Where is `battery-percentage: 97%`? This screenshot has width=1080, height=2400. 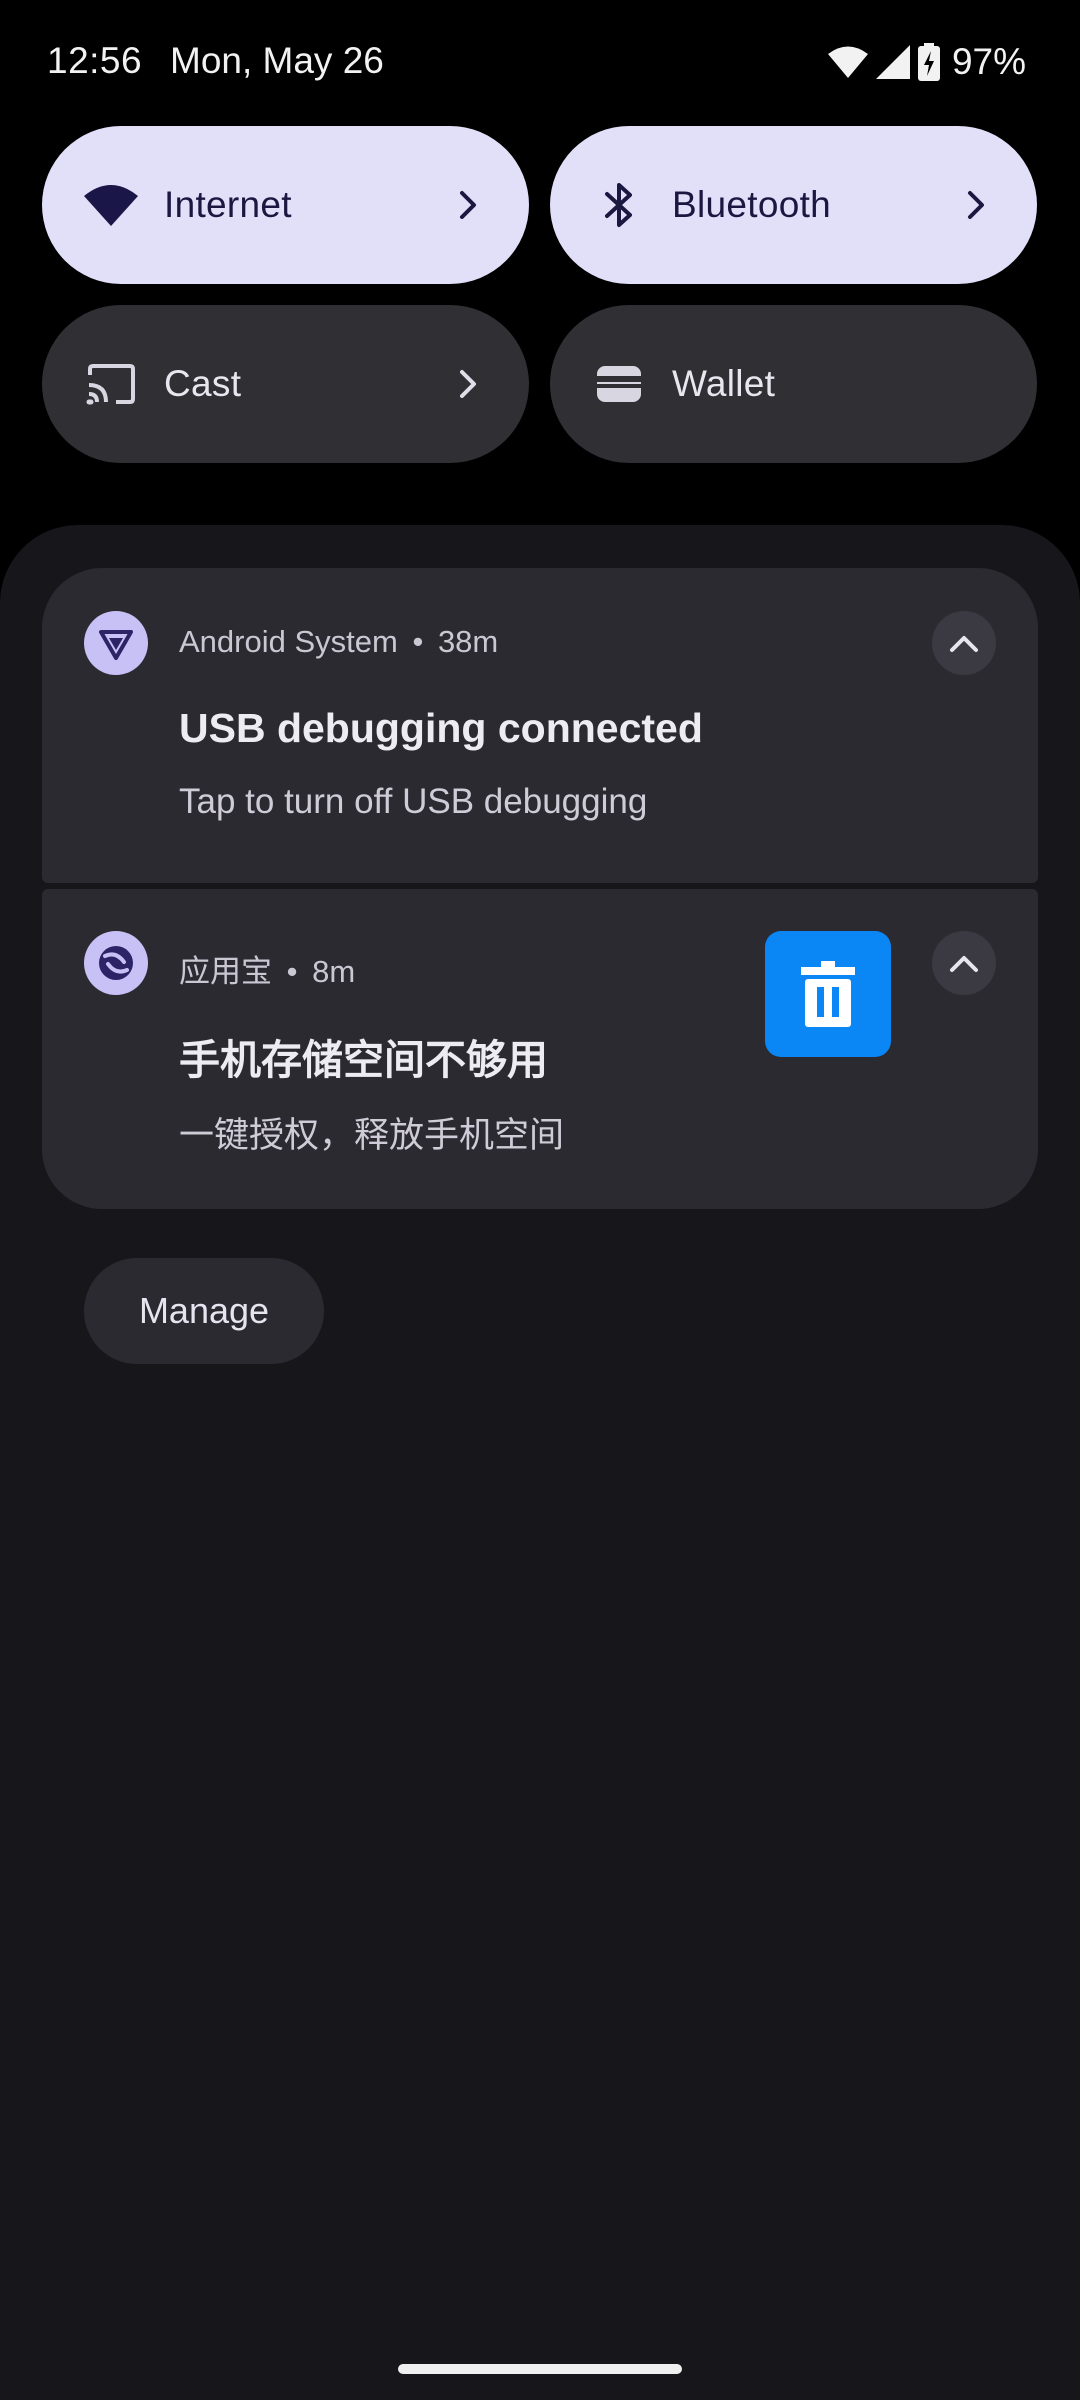 battery-percentage: 97% is located at coordinates (988, 61).